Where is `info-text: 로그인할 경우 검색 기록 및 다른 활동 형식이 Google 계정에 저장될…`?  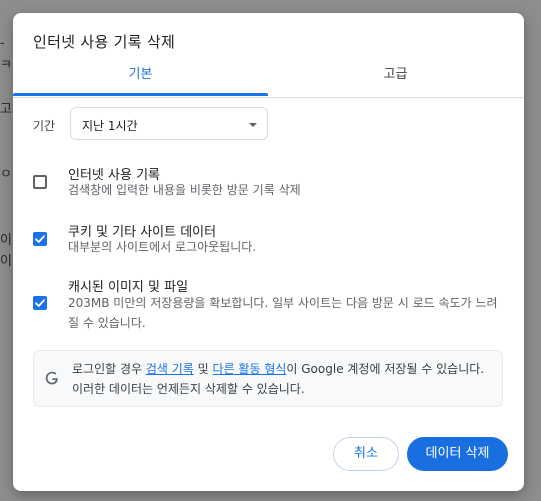 info-text: 로그인할 경우 검색 기록 및 다른 활동 형식이 Google 계정에 저장될… is located at coordinates (284, 379).